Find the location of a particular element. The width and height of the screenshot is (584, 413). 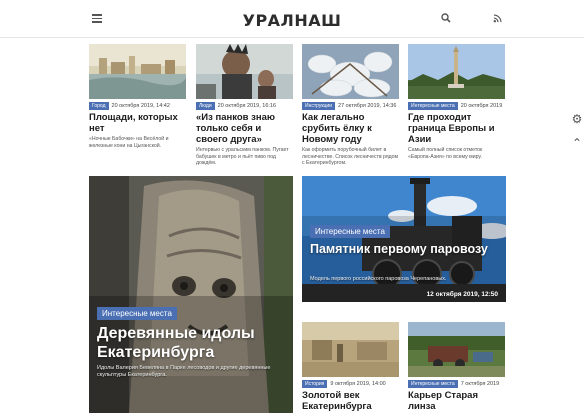

article-date: 27 октября 2019, 14:36 is located at coordinates (367, 106).